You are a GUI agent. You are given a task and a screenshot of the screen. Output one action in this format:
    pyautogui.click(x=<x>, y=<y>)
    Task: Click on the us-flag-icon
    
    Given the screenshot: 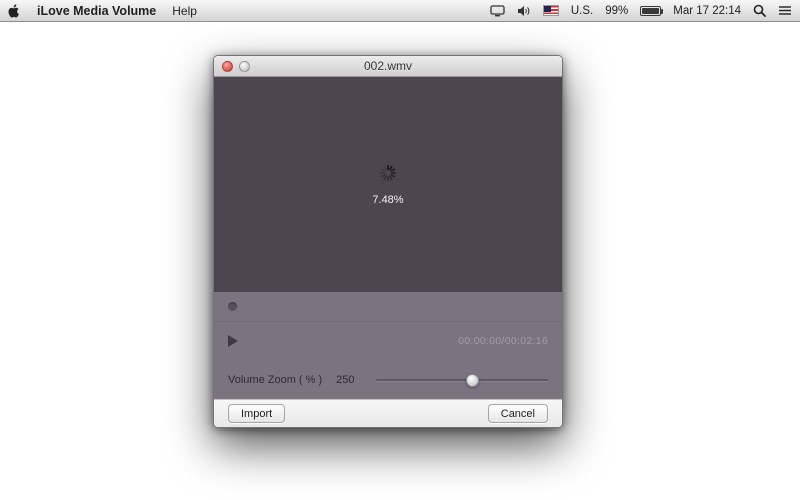 What is the action you would take?
    pyautogui.click(x=550, y=10)
    